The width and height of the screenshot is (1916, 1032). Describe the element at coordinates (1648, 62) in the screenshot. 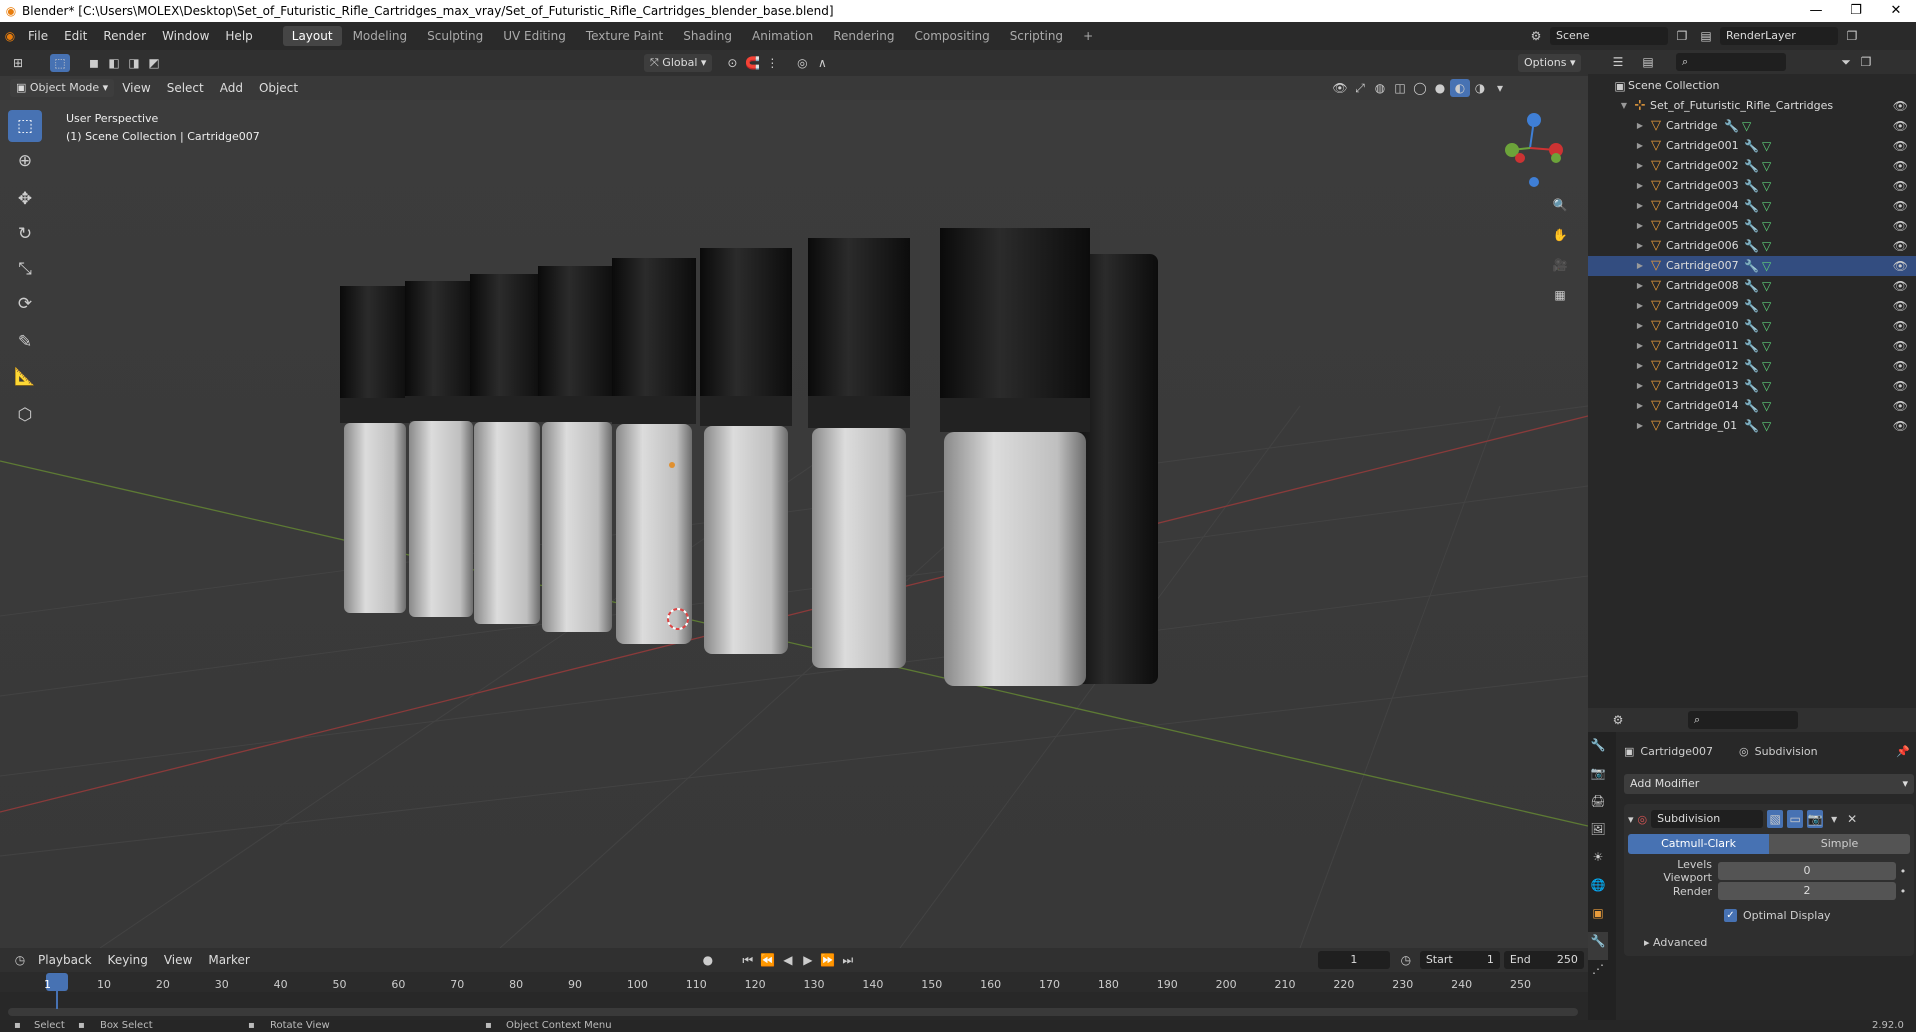

I see `display-mode-icon: ▤` at that location.